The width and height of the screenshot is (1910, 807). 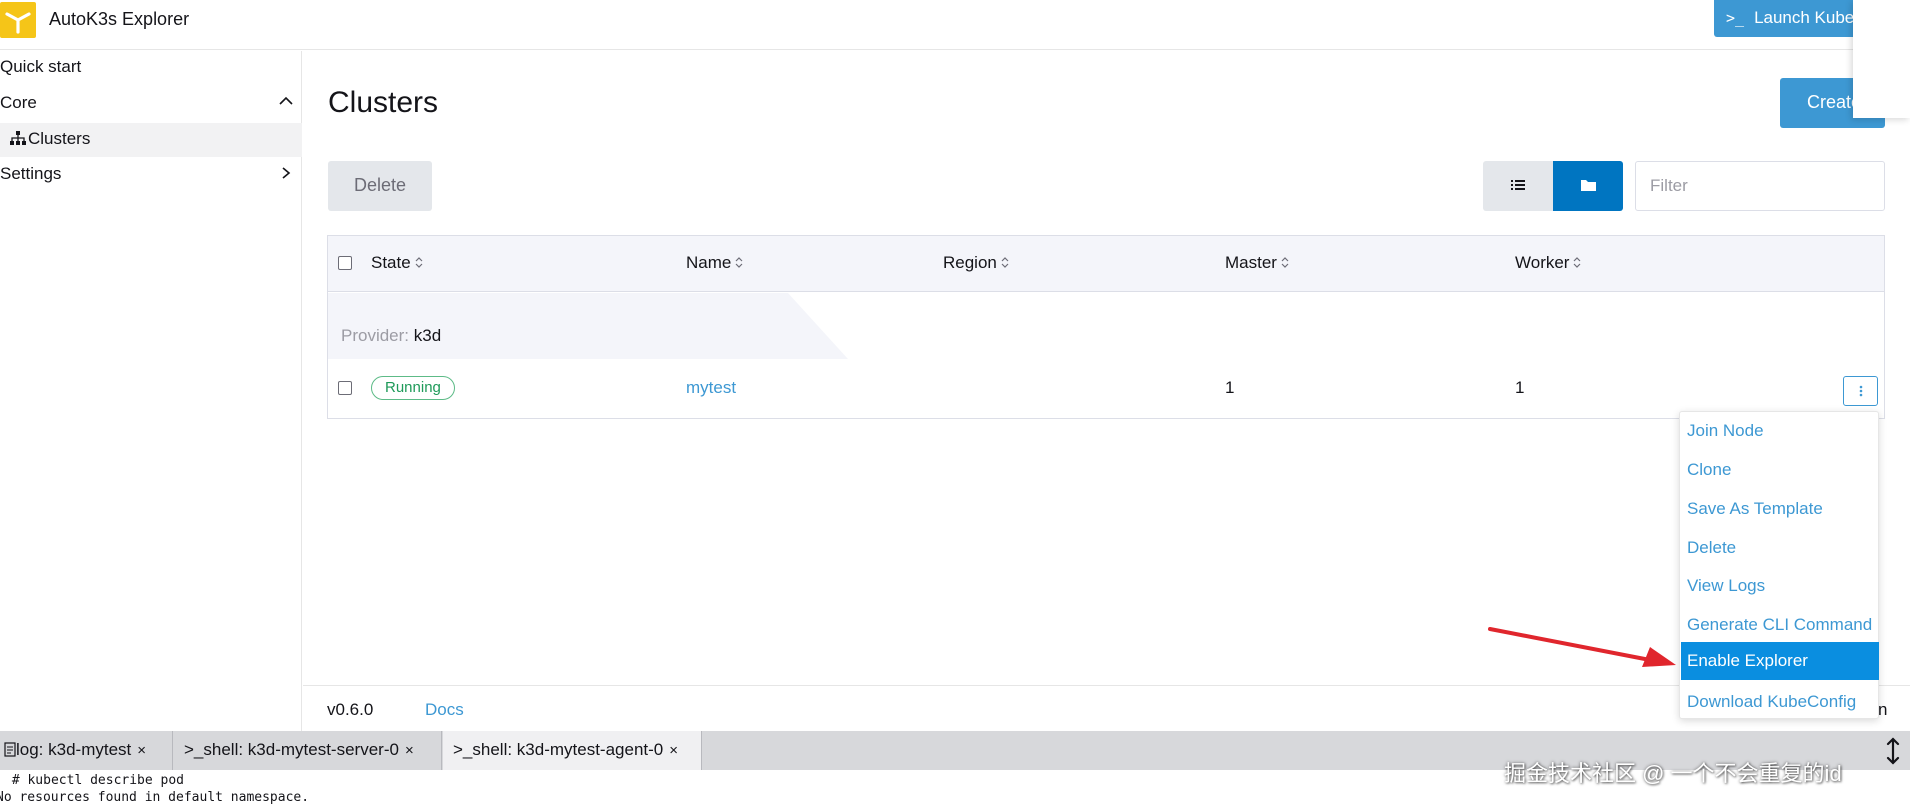 I want to click on sidebar-item-quick-start: Quick start, so click(x=151, y=68).